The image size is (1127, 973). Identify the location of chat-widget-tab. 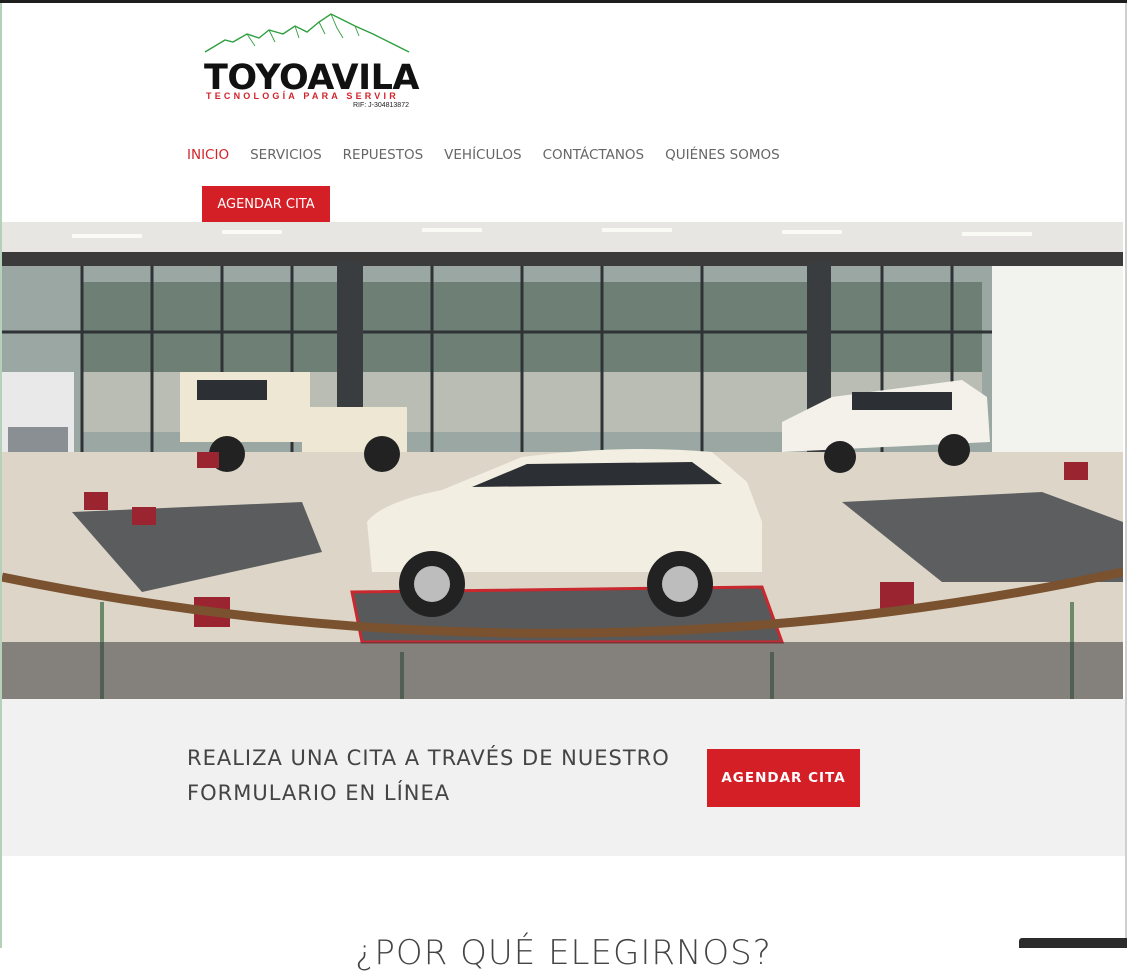
(1073, 943).